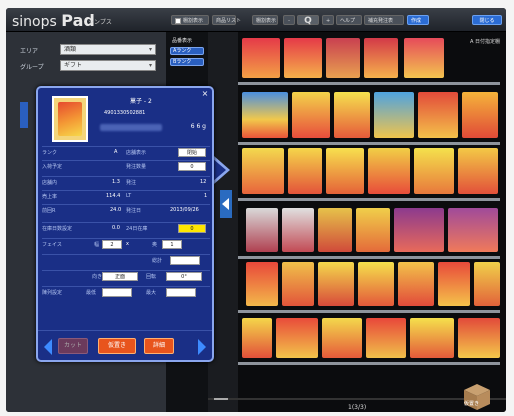  What do you see at coordinates (265, 20) in the screenshot?
I see `shelf-view-button: 棚割表示` at bounding box center [265, 20].